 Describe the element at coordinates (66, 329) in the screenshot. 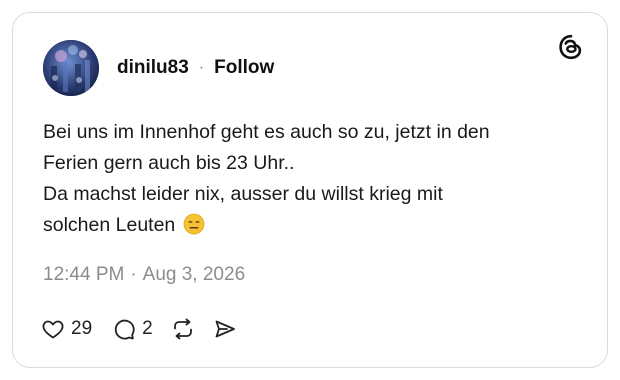

I see `like-button: 29` at that location.